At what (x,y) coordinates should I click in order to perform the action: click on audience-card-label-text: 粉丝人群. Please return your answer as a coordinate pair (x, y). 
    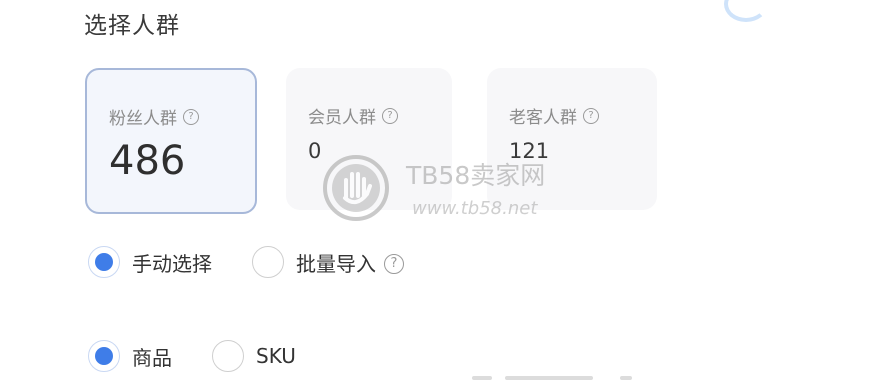
    Looking at the image, I should click on (143, 119).